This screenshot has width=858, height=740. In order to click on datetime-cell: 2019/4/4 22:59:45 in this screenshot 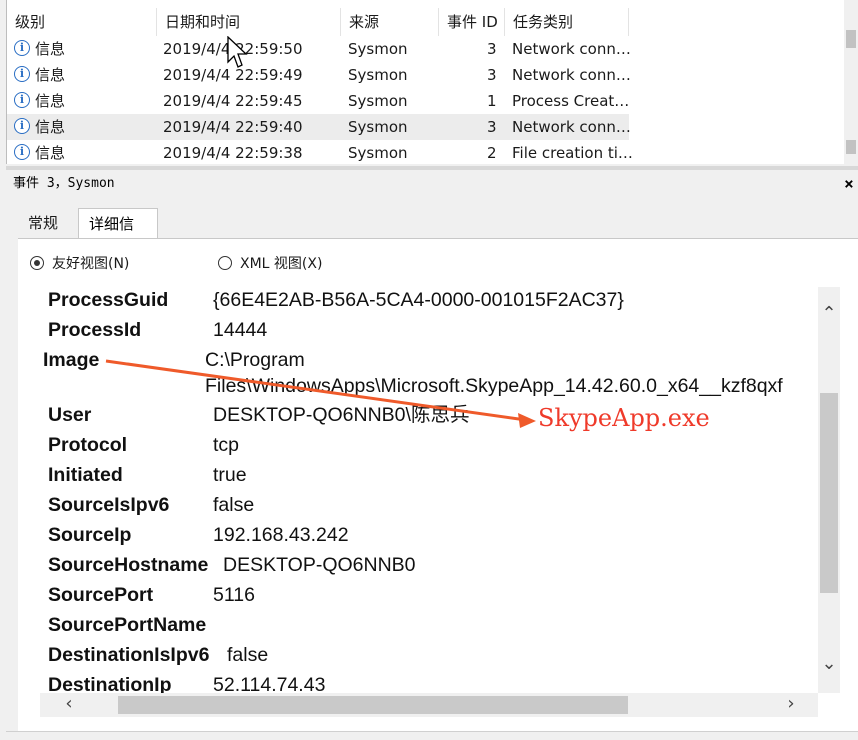, I will do `click(233, 101)`.